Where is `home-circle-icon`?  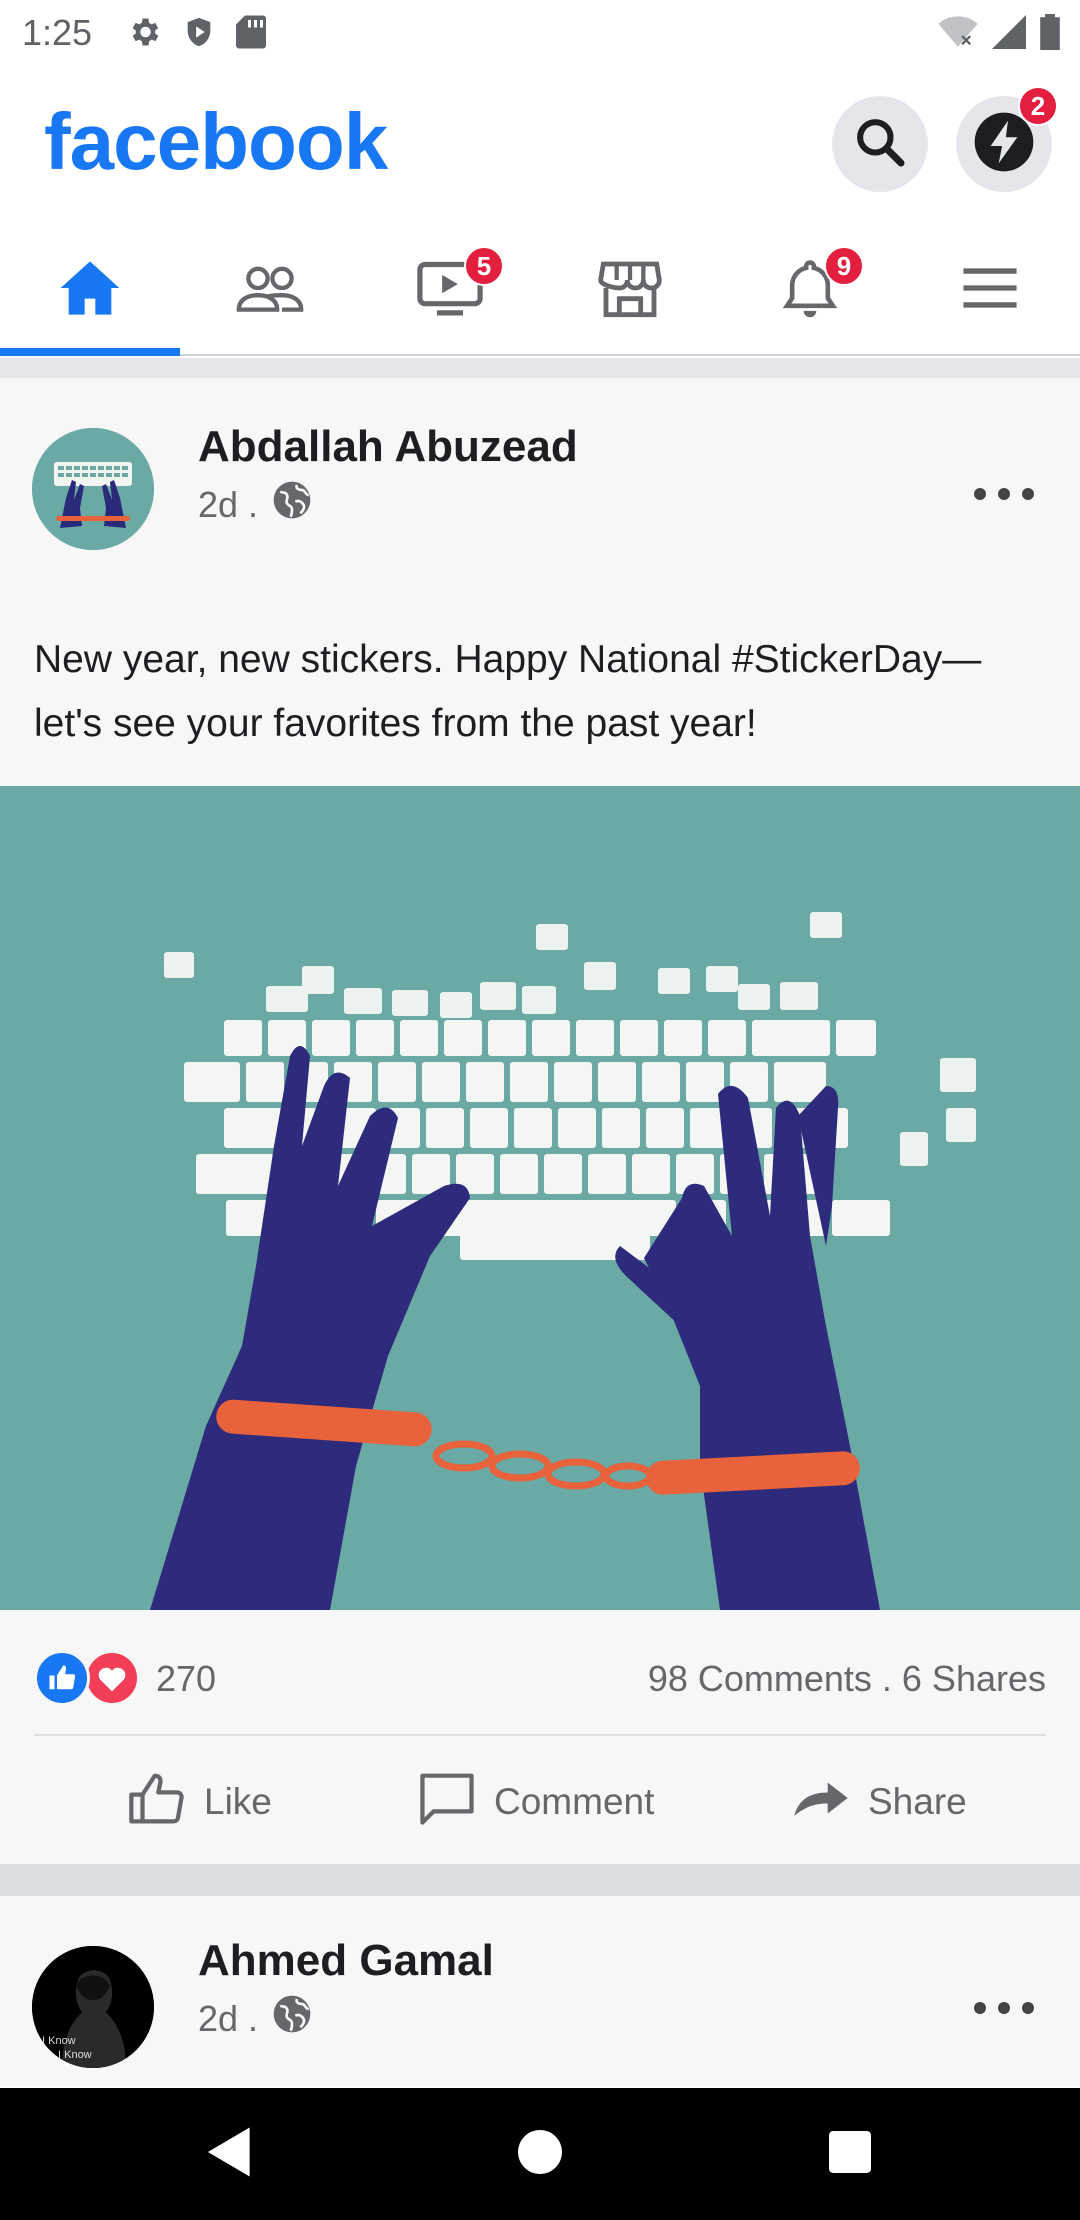 home-circle-icon is located at coordinates (540, 2154).